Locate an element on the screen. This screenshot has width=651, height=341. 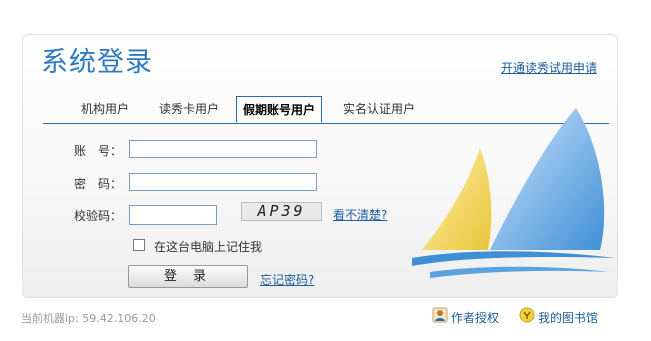
my-library-link: 我的图书馆 is located at coordinates (568, 317).